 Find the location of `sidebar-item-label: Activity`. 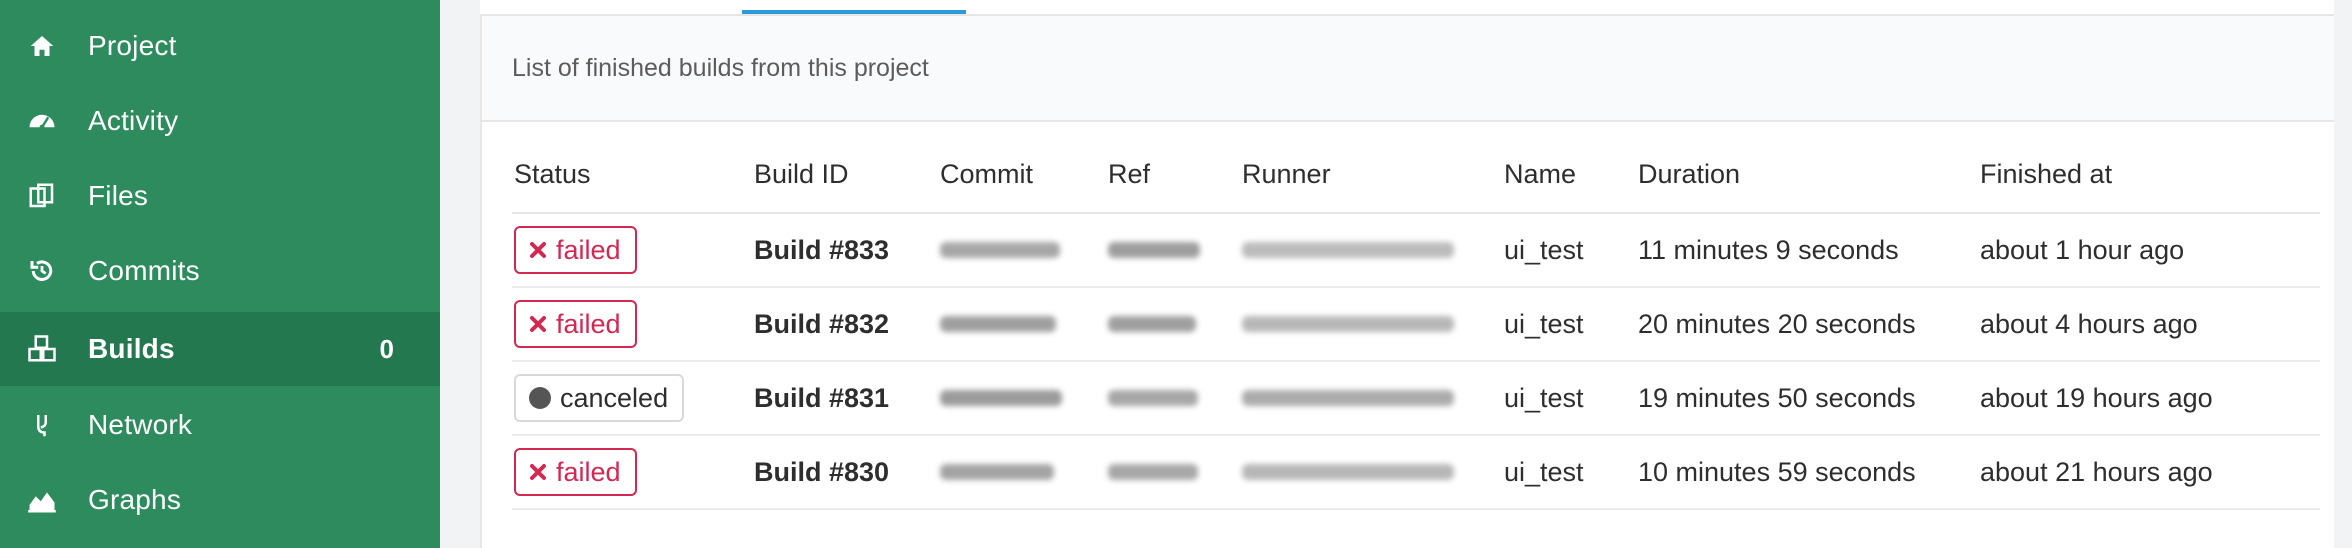

sidebar-item-label: Activity is located at coordinates (133, 120).